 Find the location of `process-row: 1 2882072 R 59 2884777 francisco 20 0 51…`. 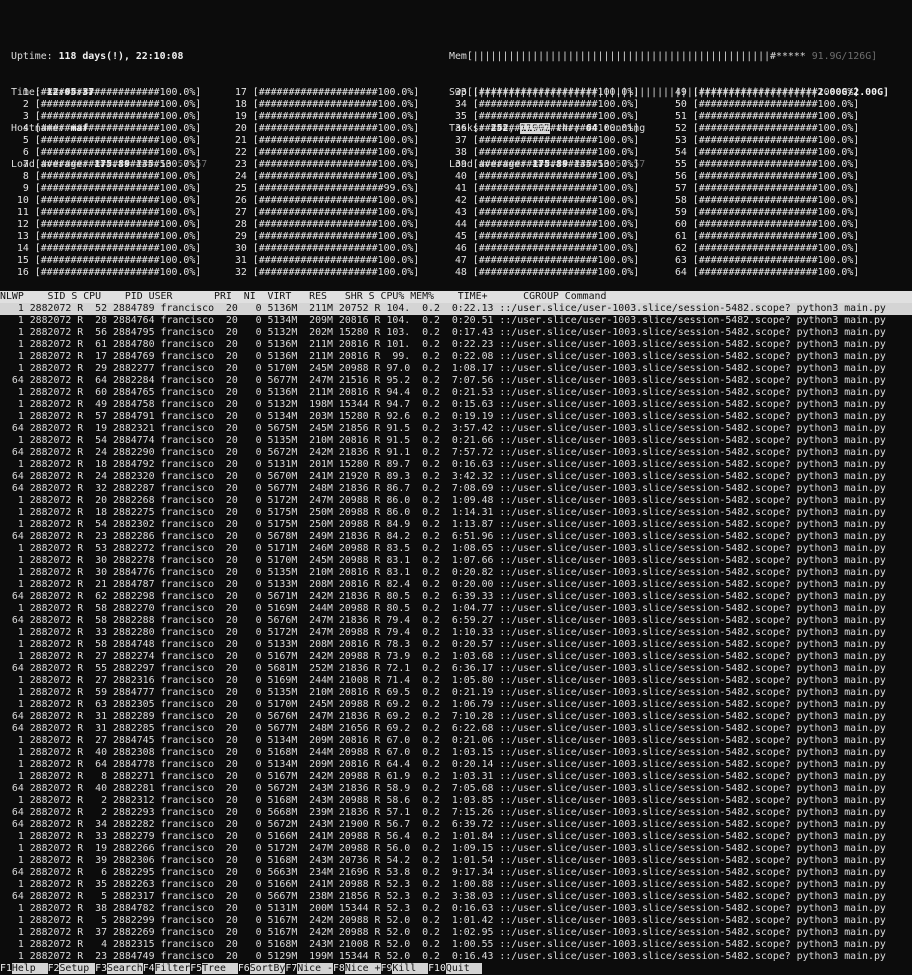

process-row: 1 2882072 R 59 2884777 francisco 20 0 51… is located at coordinates (456, 693).